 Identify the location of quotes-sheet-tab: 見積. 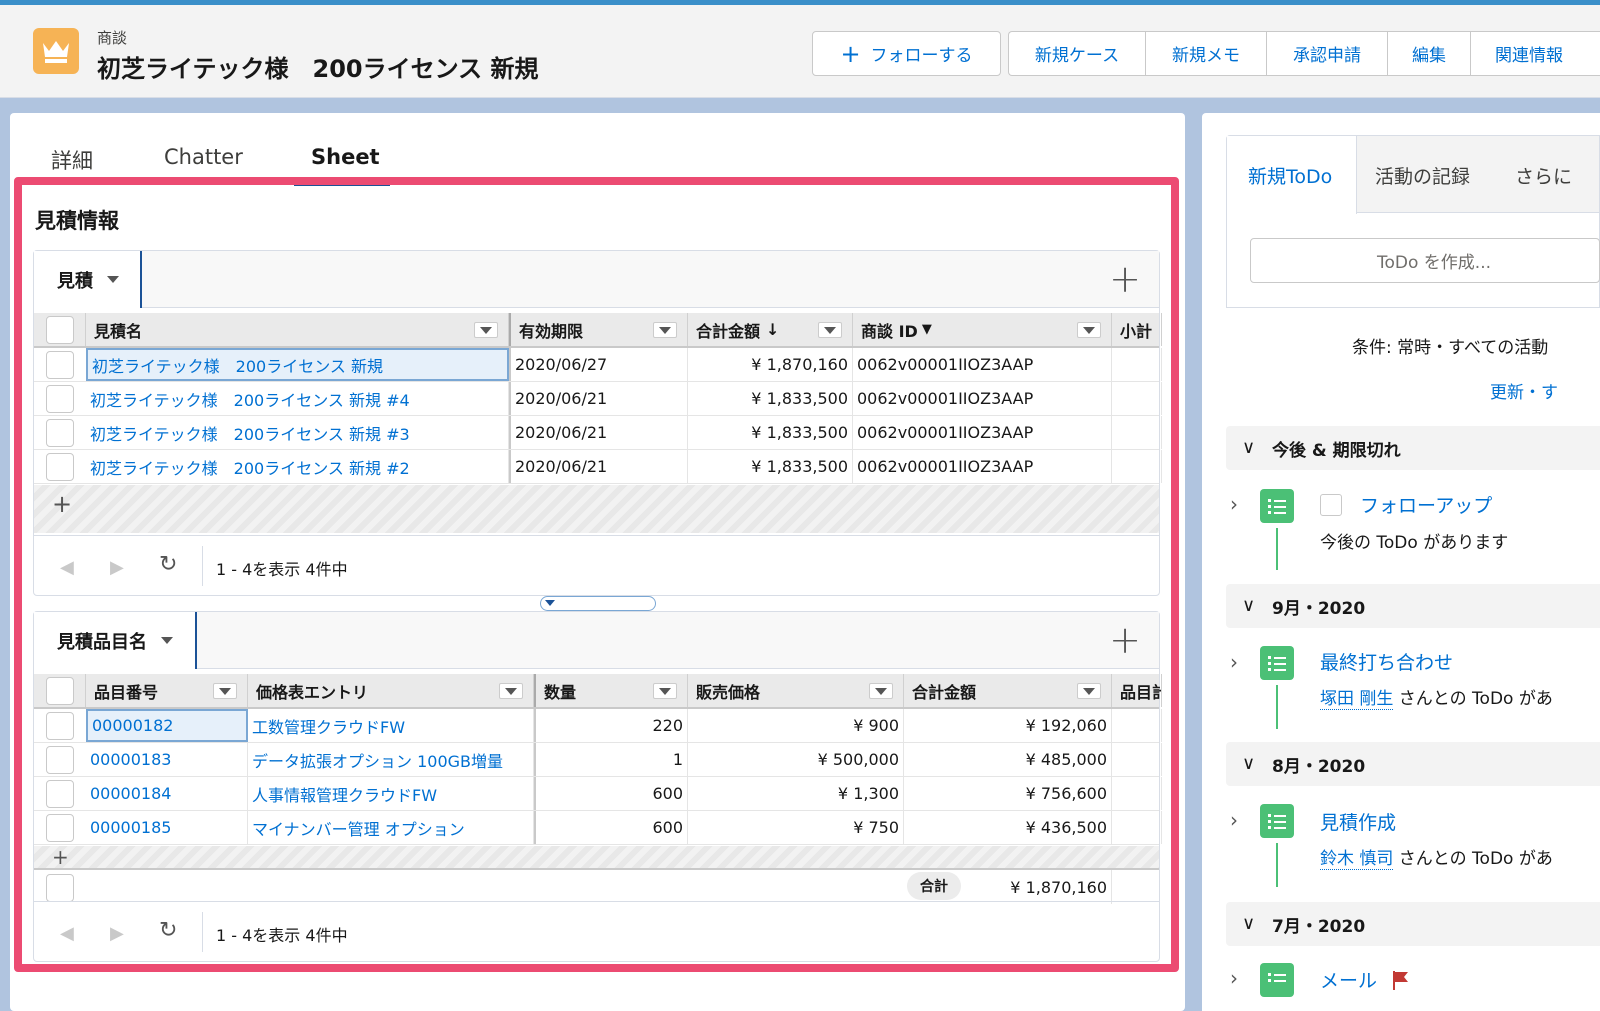
(88, 279).